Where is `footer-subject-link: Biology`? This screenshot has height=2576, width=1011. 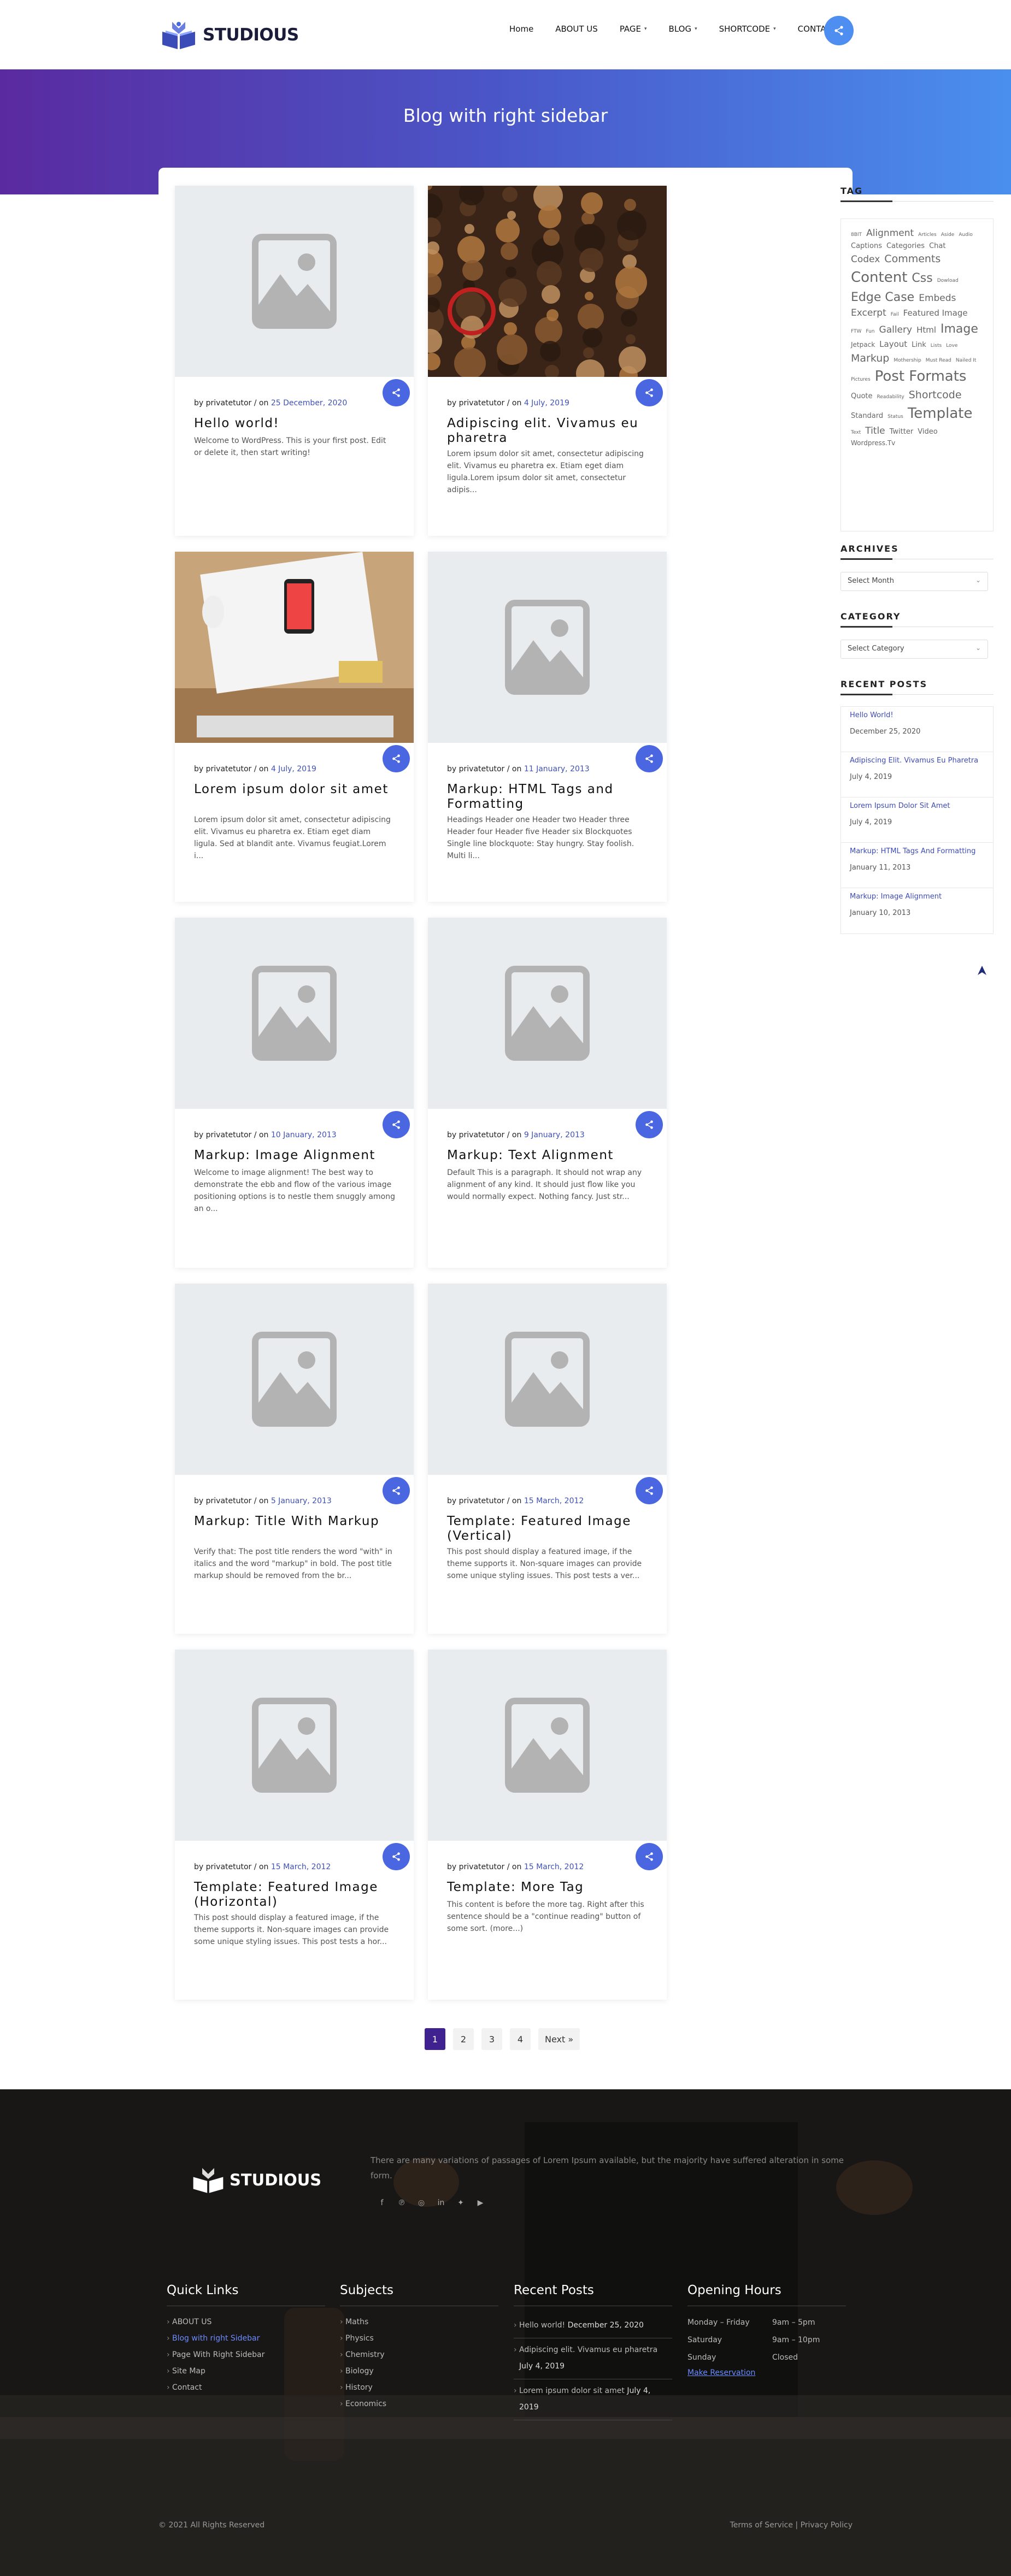
footer-subject-link: Biology is located at coordinates (419, 2371).